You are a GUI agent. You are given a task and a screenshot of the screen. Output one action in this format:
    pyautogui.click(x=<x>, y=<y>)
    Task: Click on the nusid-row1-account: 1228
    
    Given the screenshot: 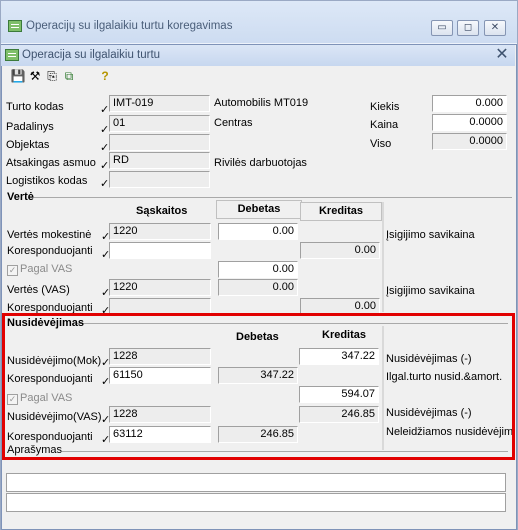 What is the action you would take?
    pyautogui.click(x=160, y=356)
    